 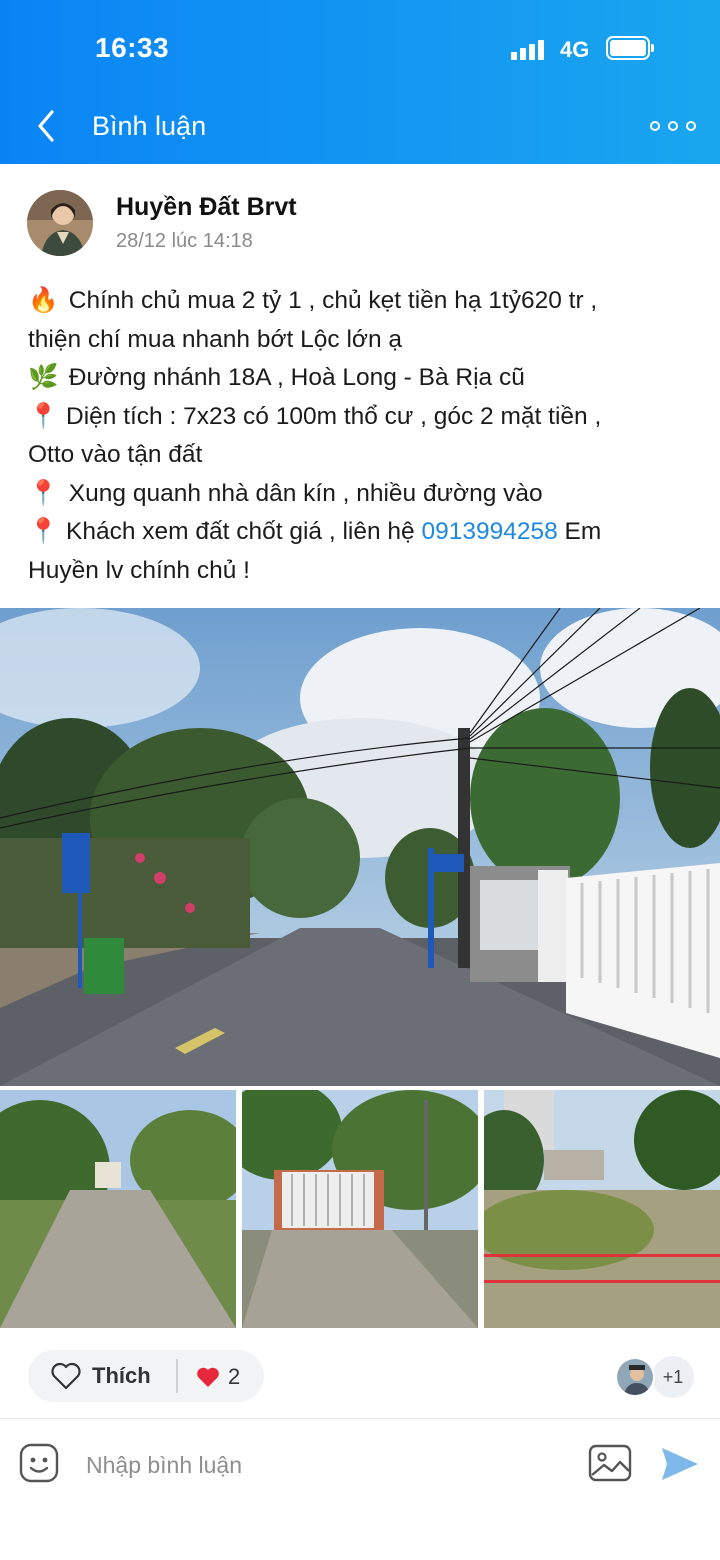 What do you see at coordinates (66, 1376) in the screenshot?
I see `heart-outline-icon` at bounding box center [66, 1376].